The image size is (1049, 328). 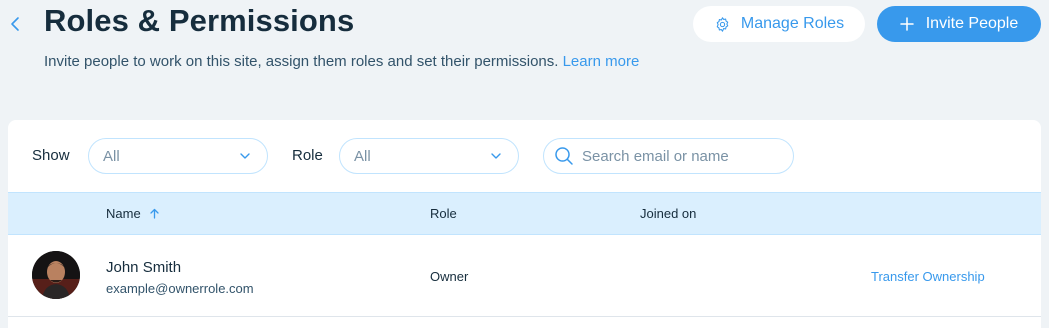 What do you see at coordinates (154, 213) in the screenshot?
I see `sort-ascending-icon` at bounding box center [154, 213].